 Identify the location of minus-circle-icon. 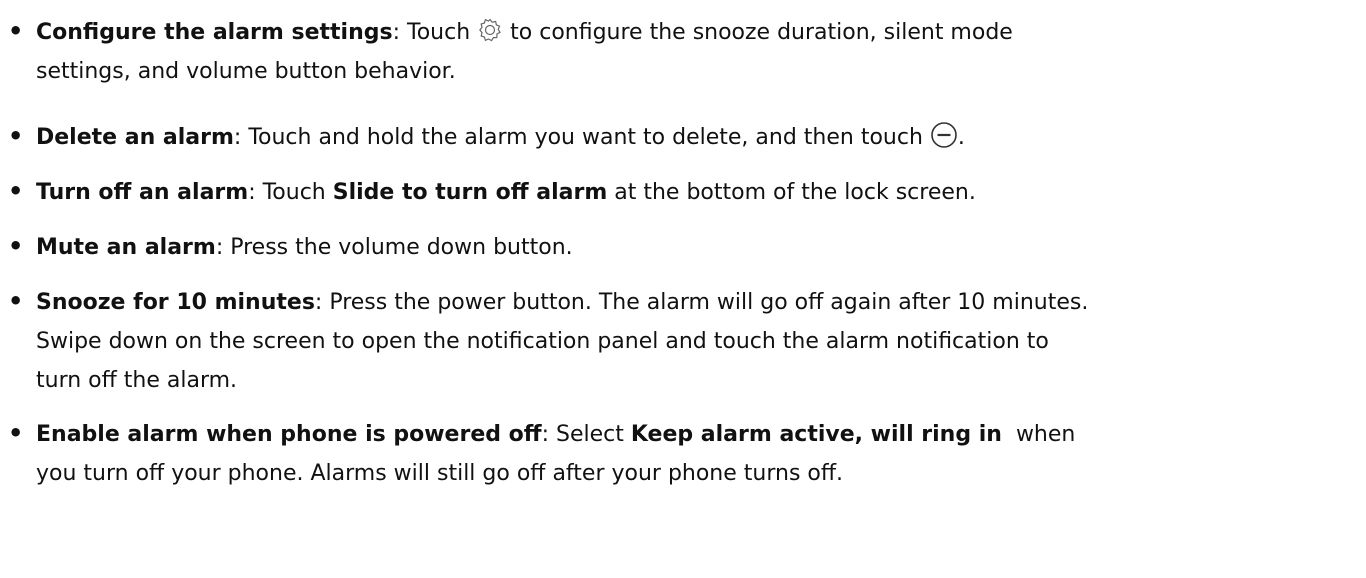
(944, 135).